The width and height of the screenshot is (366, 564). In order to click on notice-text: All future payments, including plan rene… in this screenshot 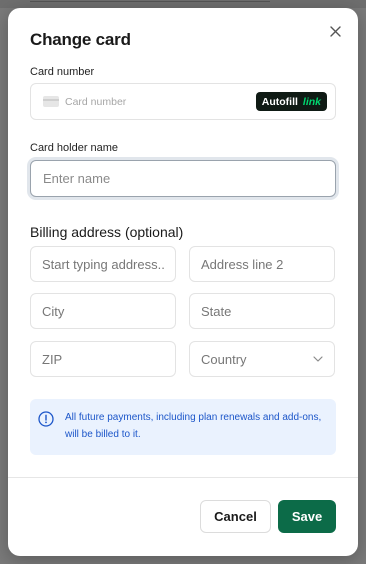, I will do `click(193, 426)`.